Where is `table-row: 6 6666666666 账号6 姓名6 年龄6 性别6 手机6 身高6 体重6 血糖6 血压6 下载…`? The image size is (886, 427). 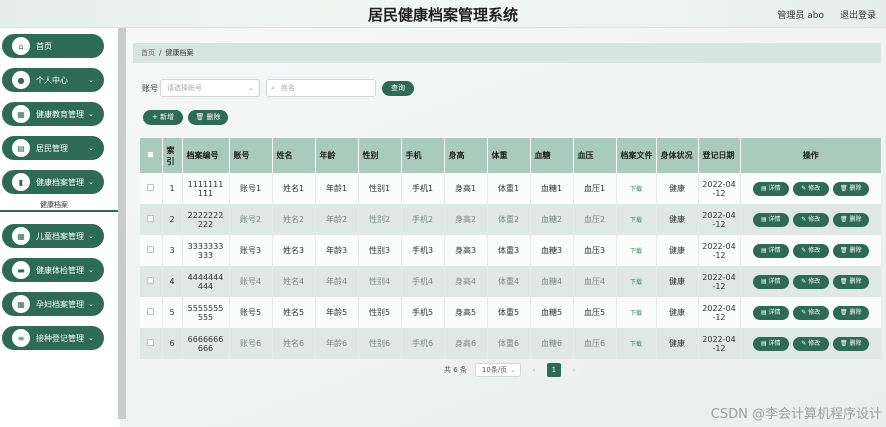
table-row: 6 6666666666 账号6 姓名6 年龄6 性别6 手机6 身高6 体重6 血糖6 血压6 下载… is located at coordinates (511, 343).